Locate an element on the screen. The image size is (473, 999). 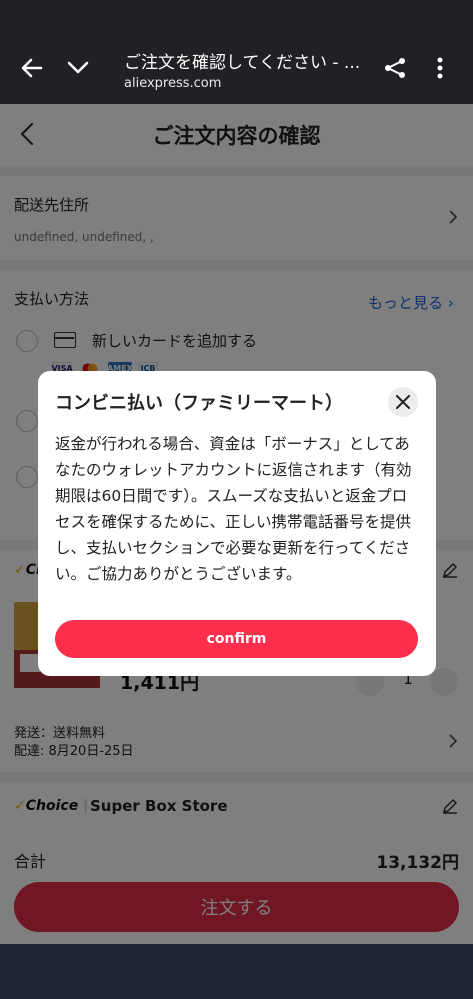
close-icon is located at coordinates (403, 402).